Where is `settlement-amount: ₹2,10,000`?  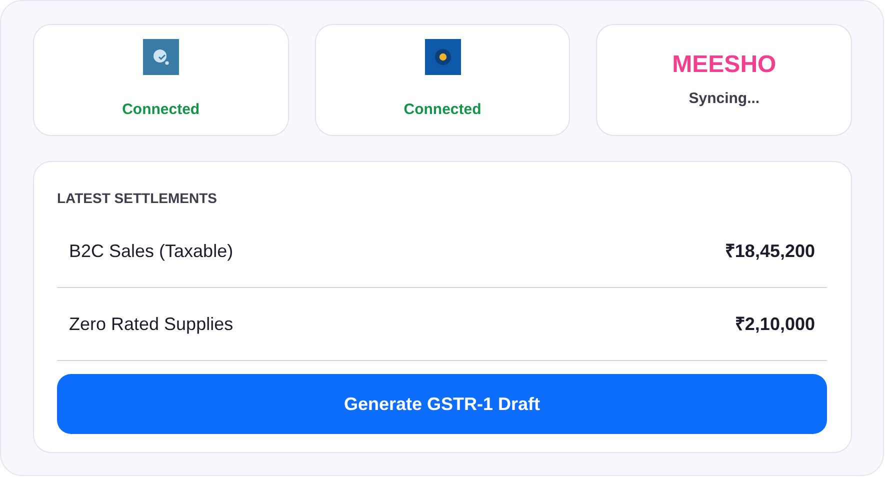
settlement-amount: ₹2,10,000 is located at coordinates (774, 324).